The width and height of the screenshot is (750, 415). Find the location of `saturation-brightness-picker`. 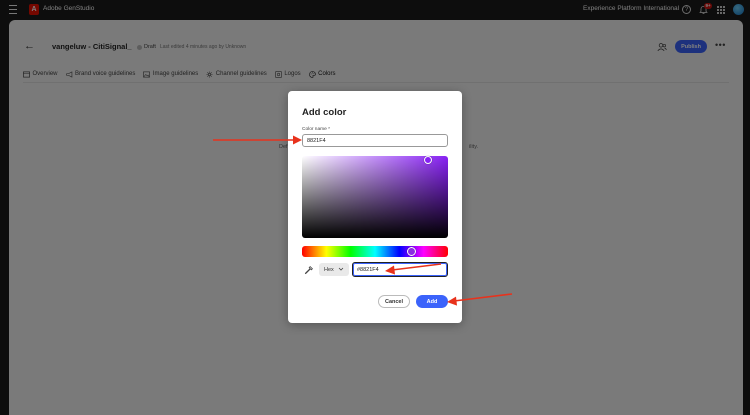

saturation-brightness-picker is located at coordinates (375, 197).